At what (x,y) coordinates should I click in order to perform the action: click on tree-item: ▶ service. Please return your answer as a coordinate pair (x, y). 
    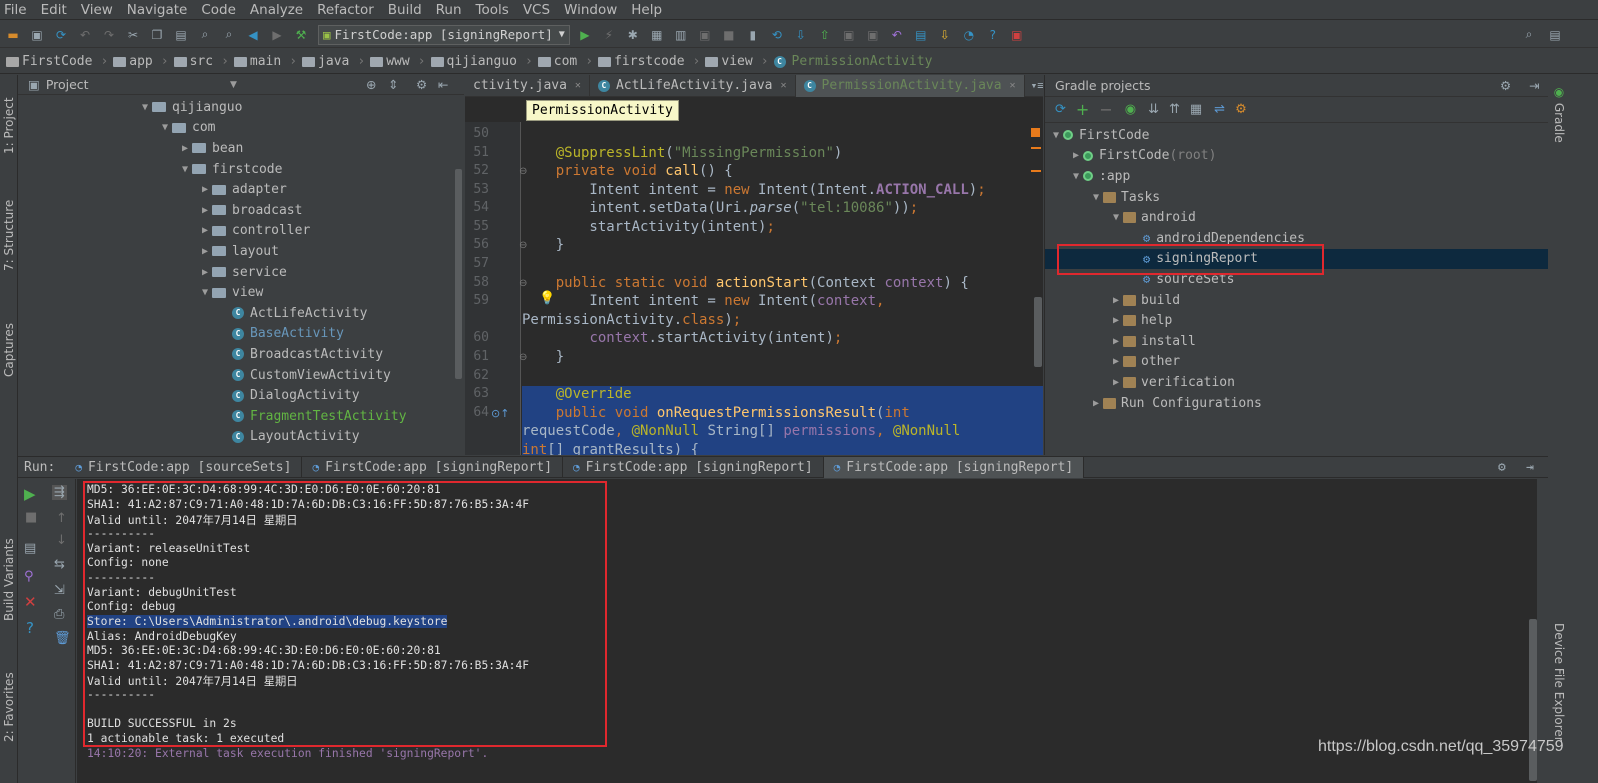
    Looking at the image, I should click on (241, 272).